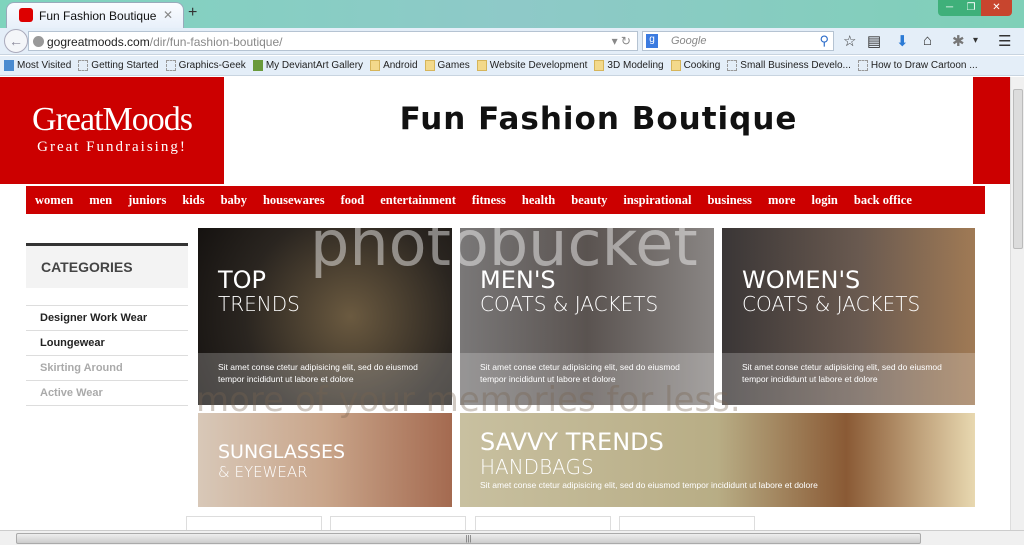  Describe the element at coordinates (37, 65) in the screenshot. I see `bookmark-item: Most Visited` at that location.